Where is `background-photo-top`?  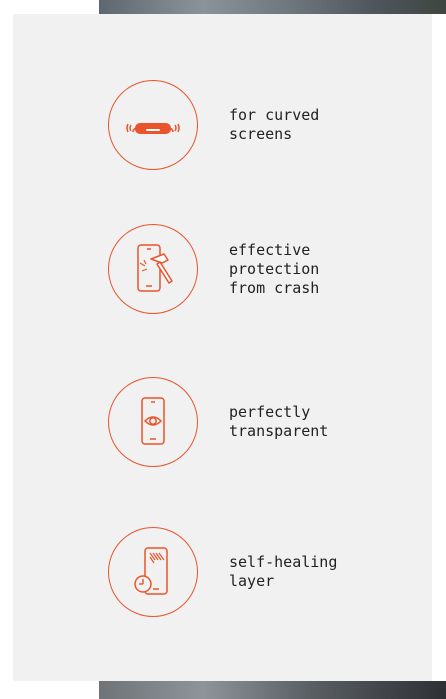
background-photo-top is located at coordinates (272, 7).